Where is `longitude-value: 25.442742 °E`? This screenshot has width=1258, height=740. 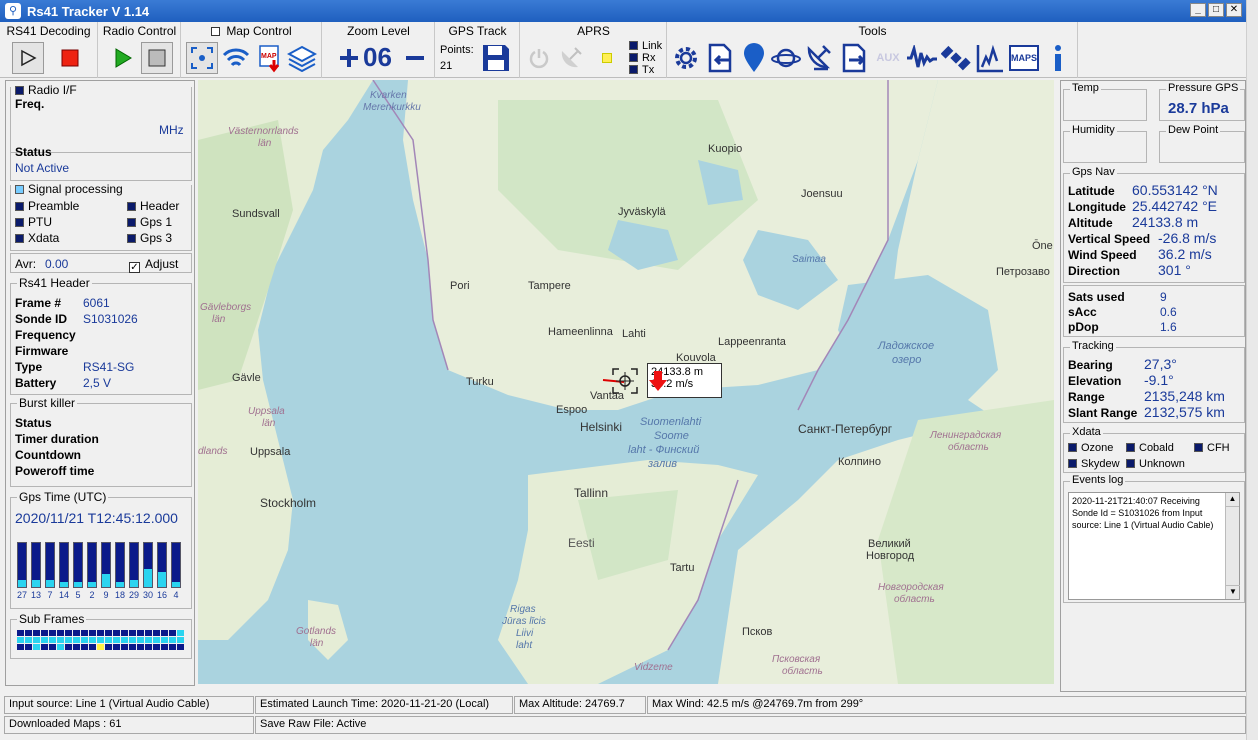 longitude-value: 25.442742 °E is located at coordinates (1175, 206).